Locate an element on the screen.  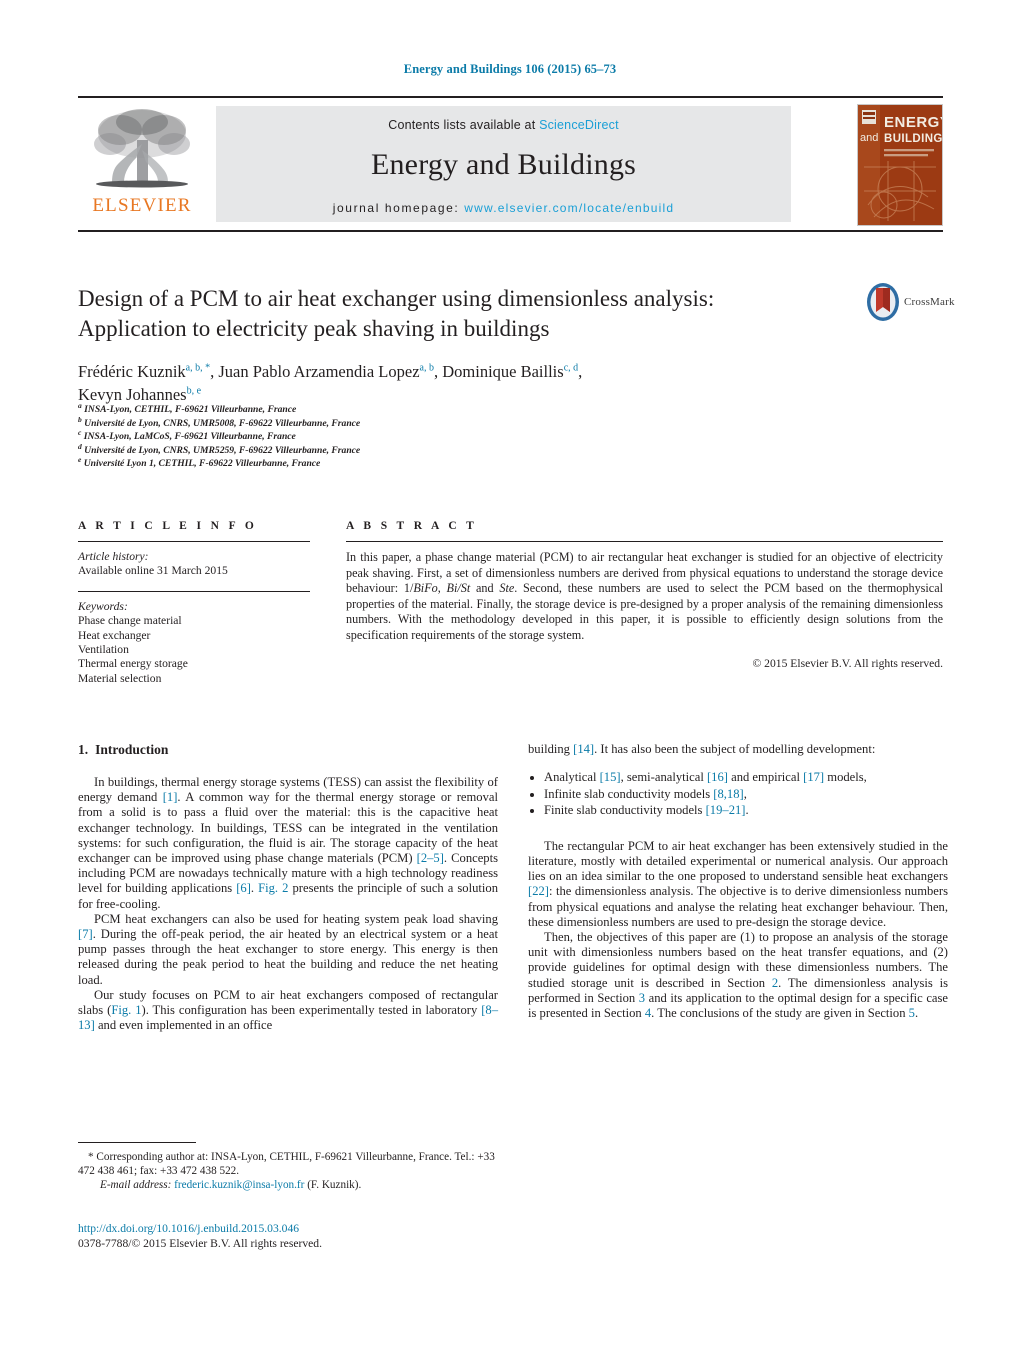
affiliation-mark: c is located at coordinates (80, 432).